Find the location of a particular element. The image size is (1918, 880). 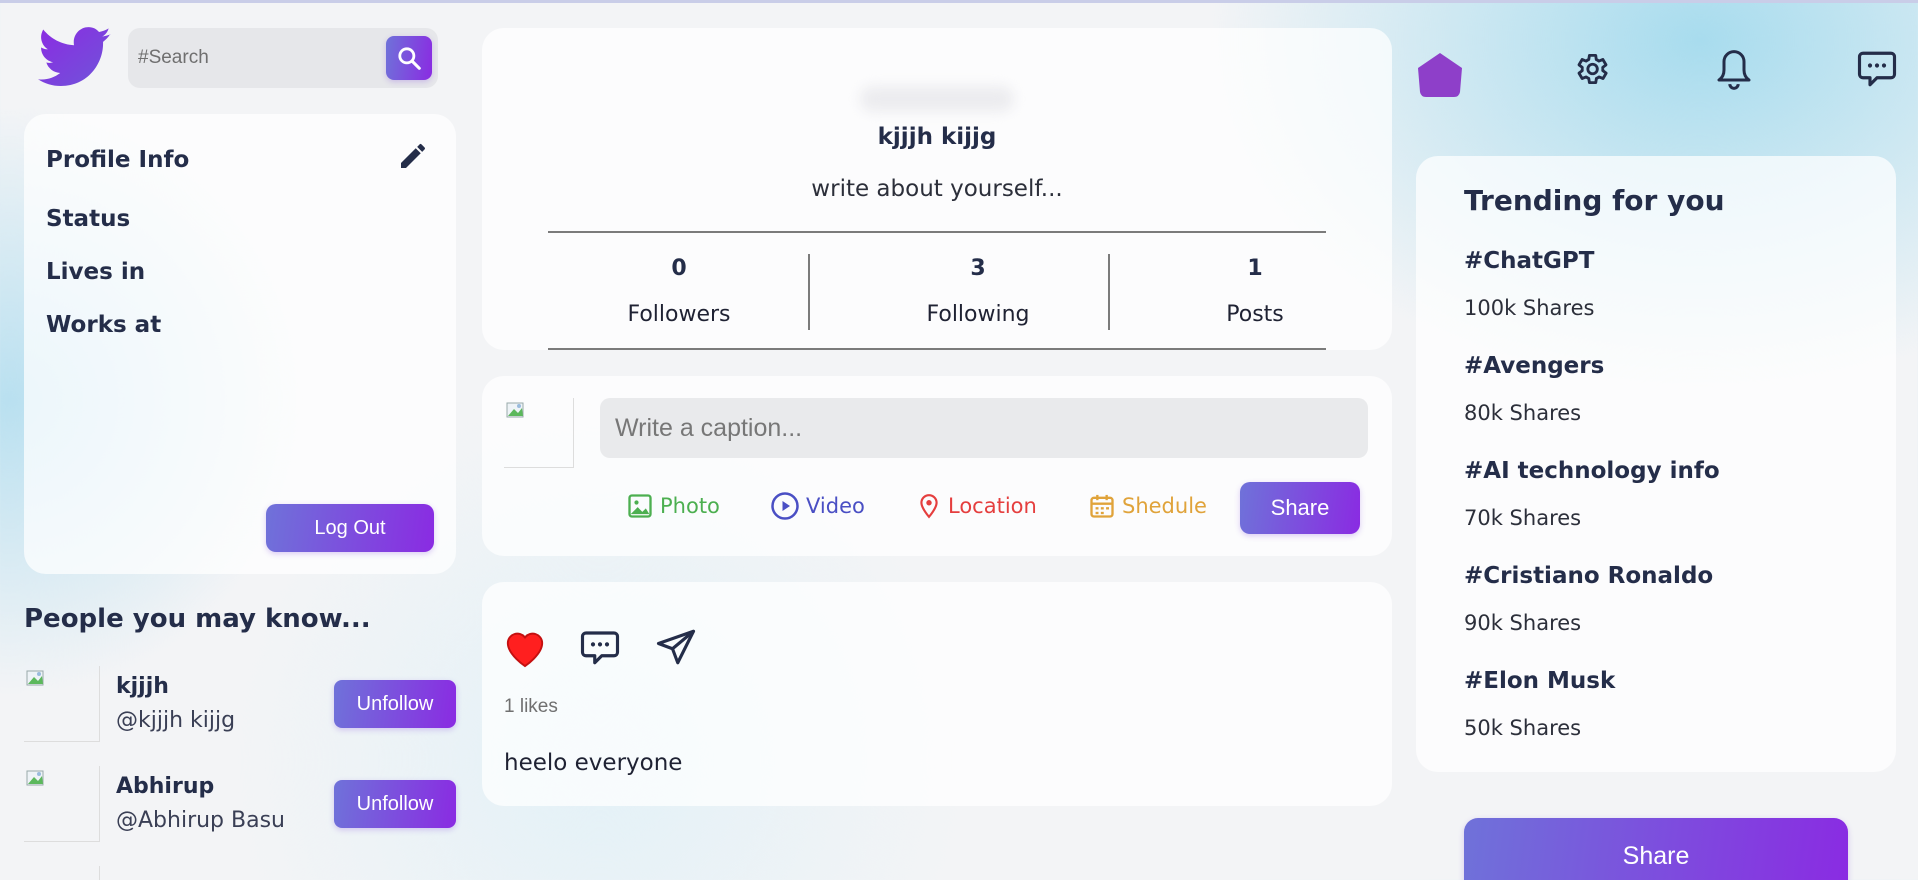

trending-tag: #Avengers is located at coordinates (1534, 366).